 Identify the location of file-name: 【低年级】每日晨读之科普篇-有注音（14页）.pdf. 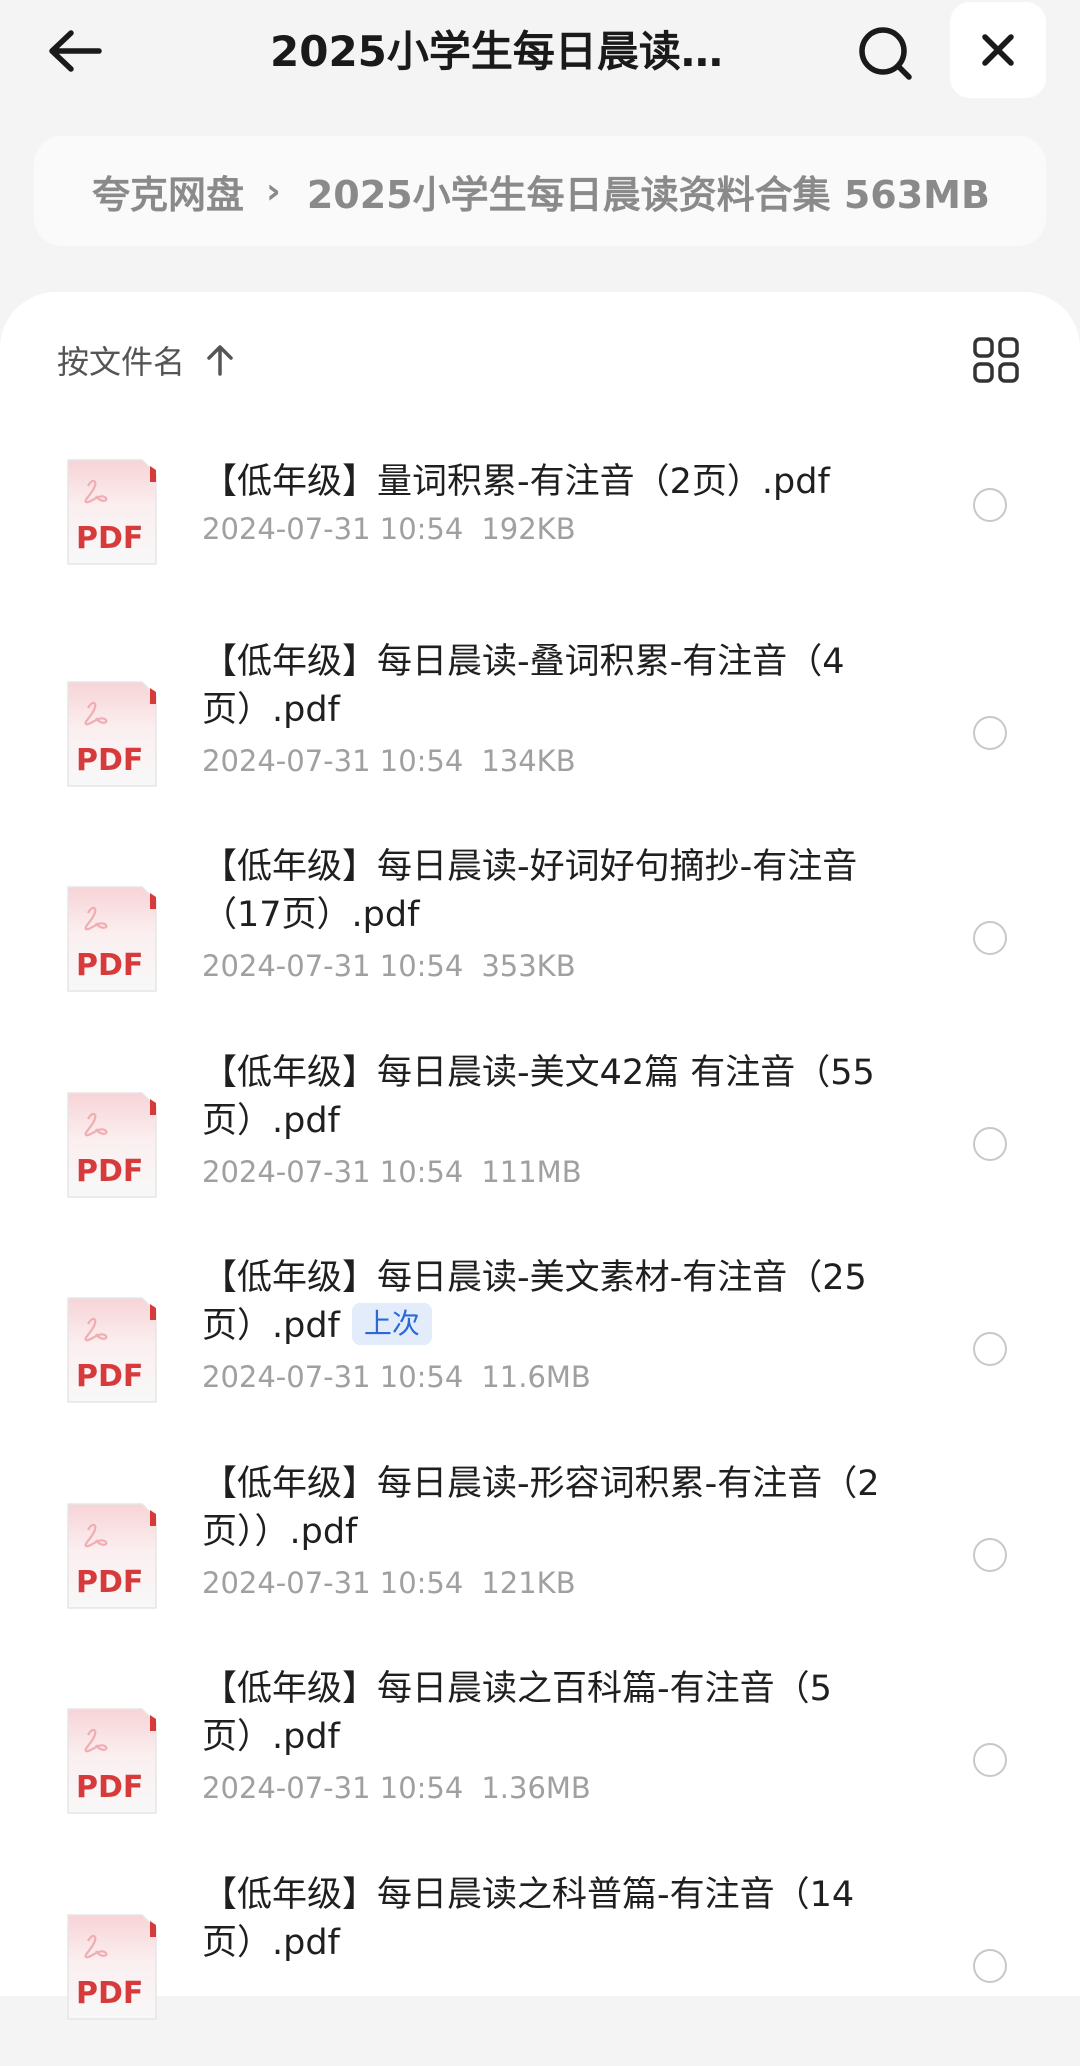
(528, 1918).